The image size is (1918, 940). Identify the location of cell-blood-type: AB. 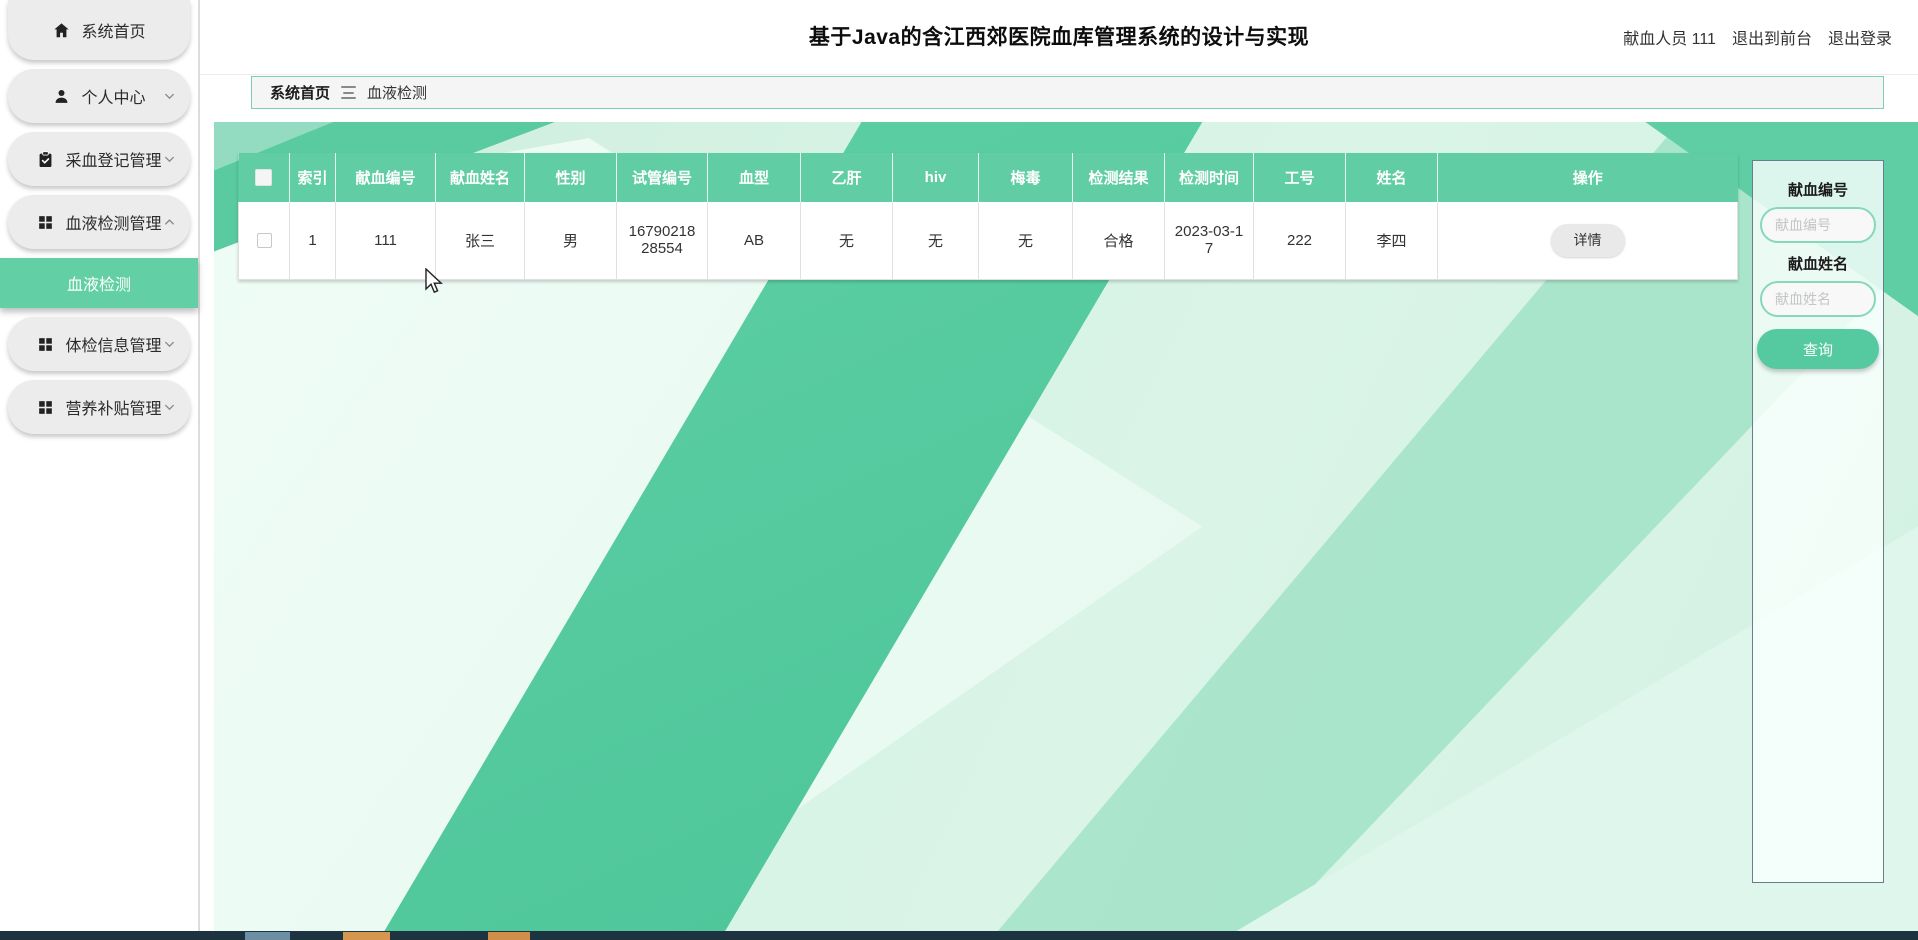
(754, 241).